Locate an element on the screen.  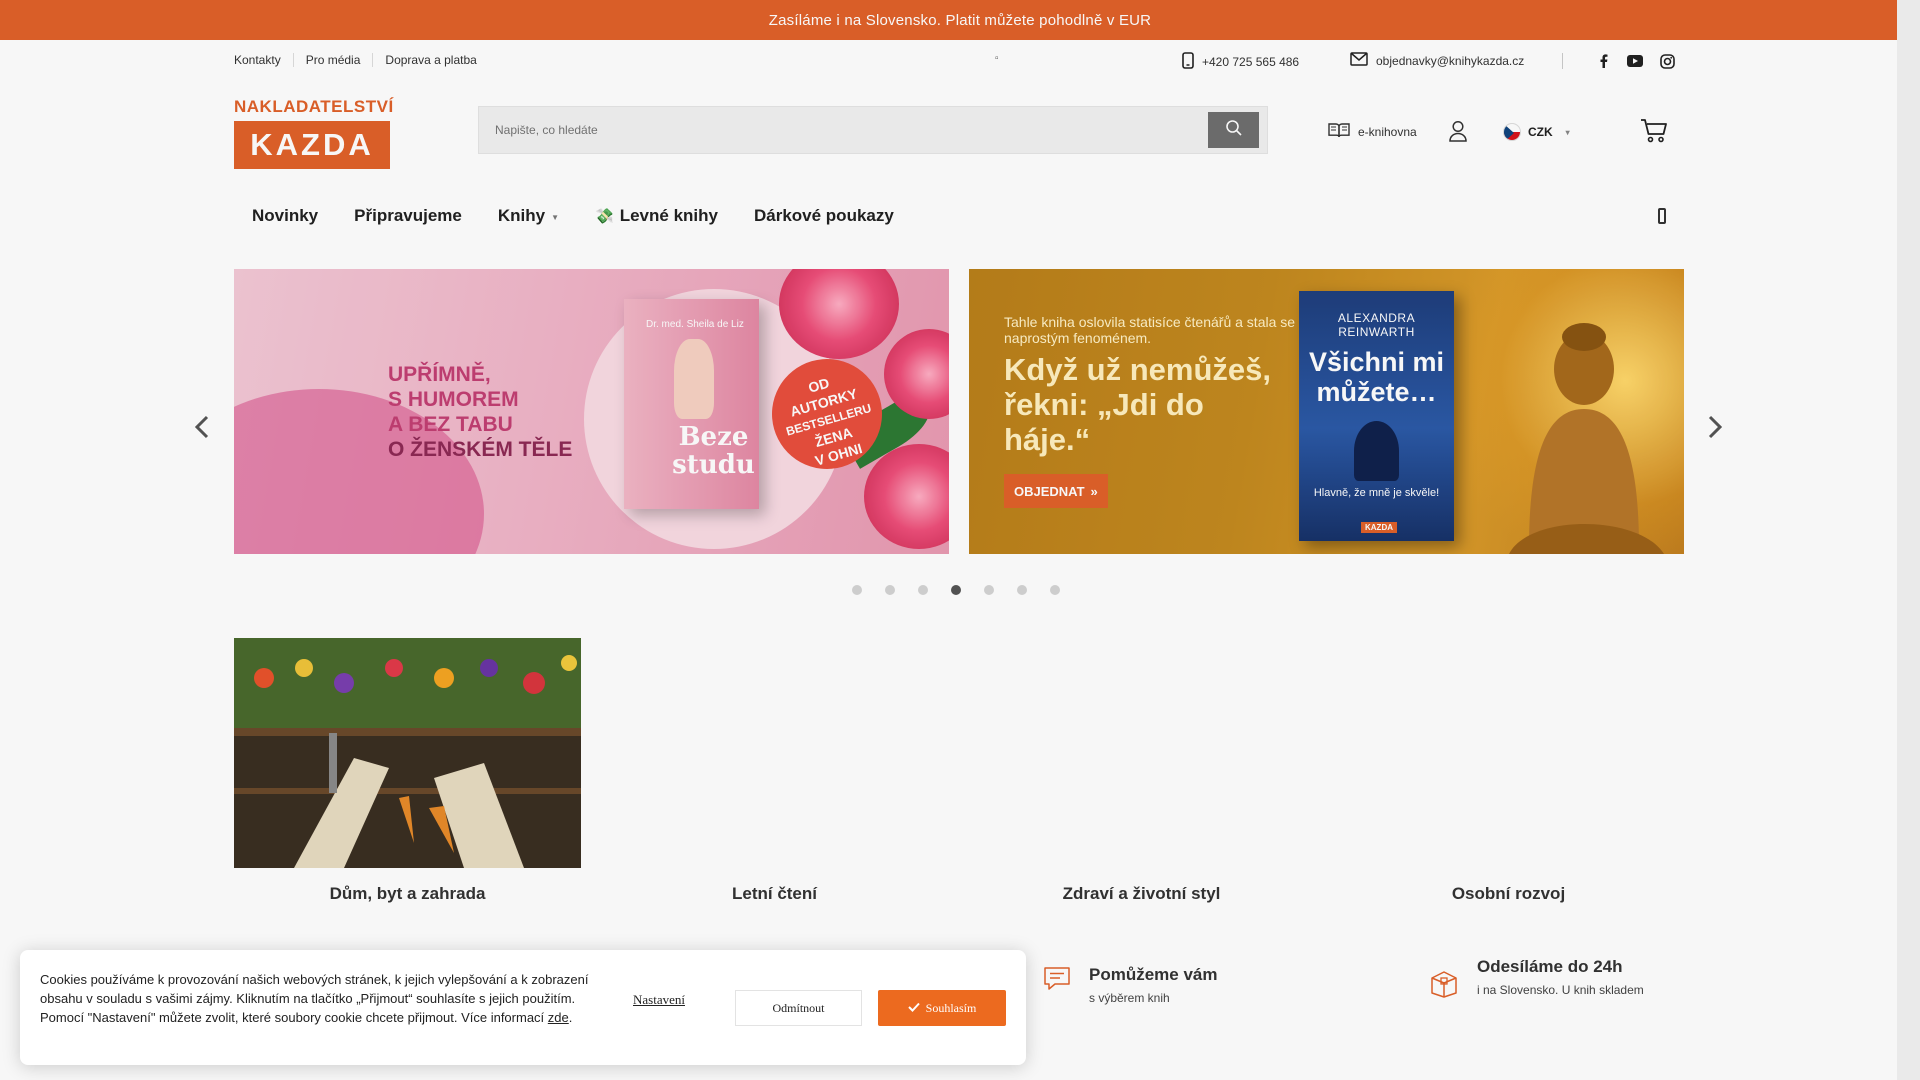
user-icon is located at coordinates (1458, 133).